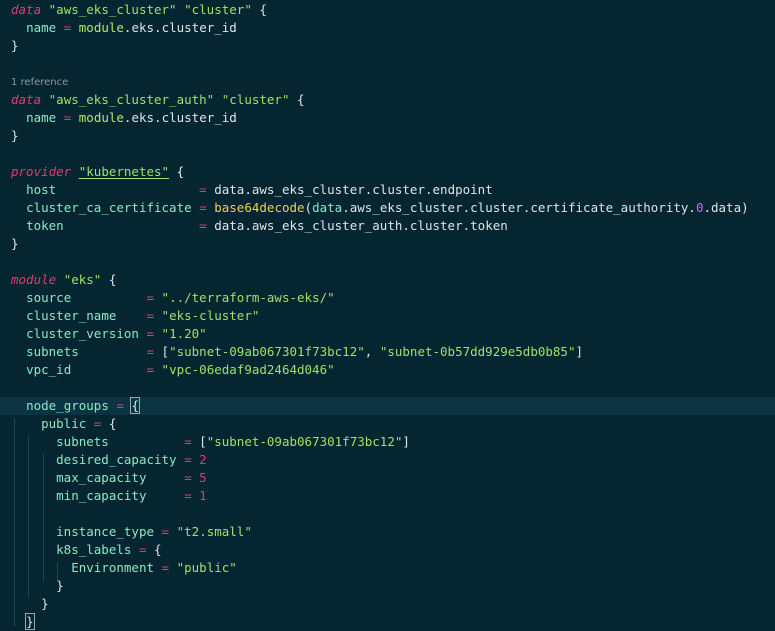 Image resolution: width=775 pixels, height=631 pixels. Describe the element at coordinates (387, 46) in the screenshot. I see `code-line-3: }` at that location.